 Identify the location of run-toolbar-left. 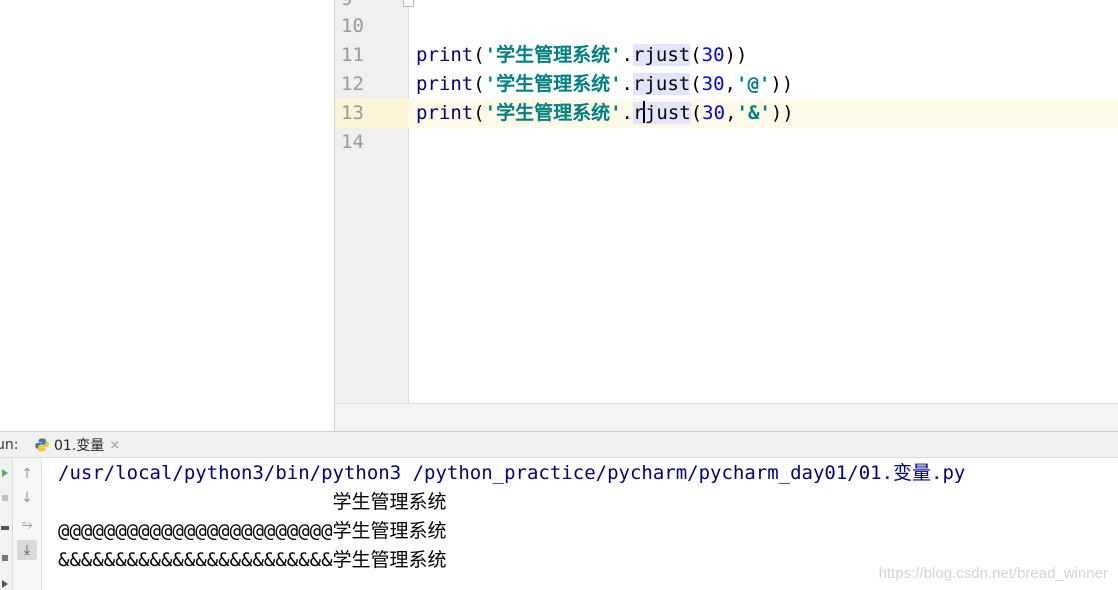
(6, 524).